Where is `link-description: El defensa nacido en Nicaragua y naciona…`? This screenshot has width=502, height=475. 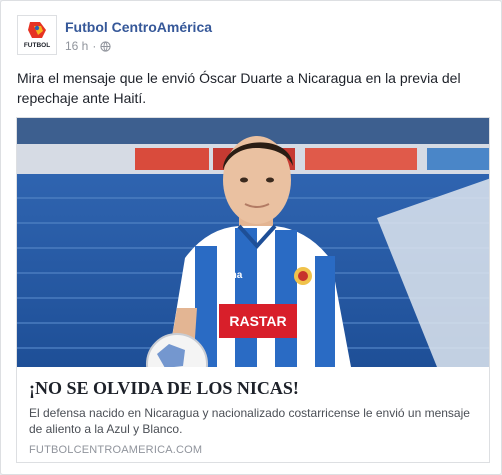 link-description: El defensa nacido en Nicaragua y naciona… is located at coordinates (249, 421).